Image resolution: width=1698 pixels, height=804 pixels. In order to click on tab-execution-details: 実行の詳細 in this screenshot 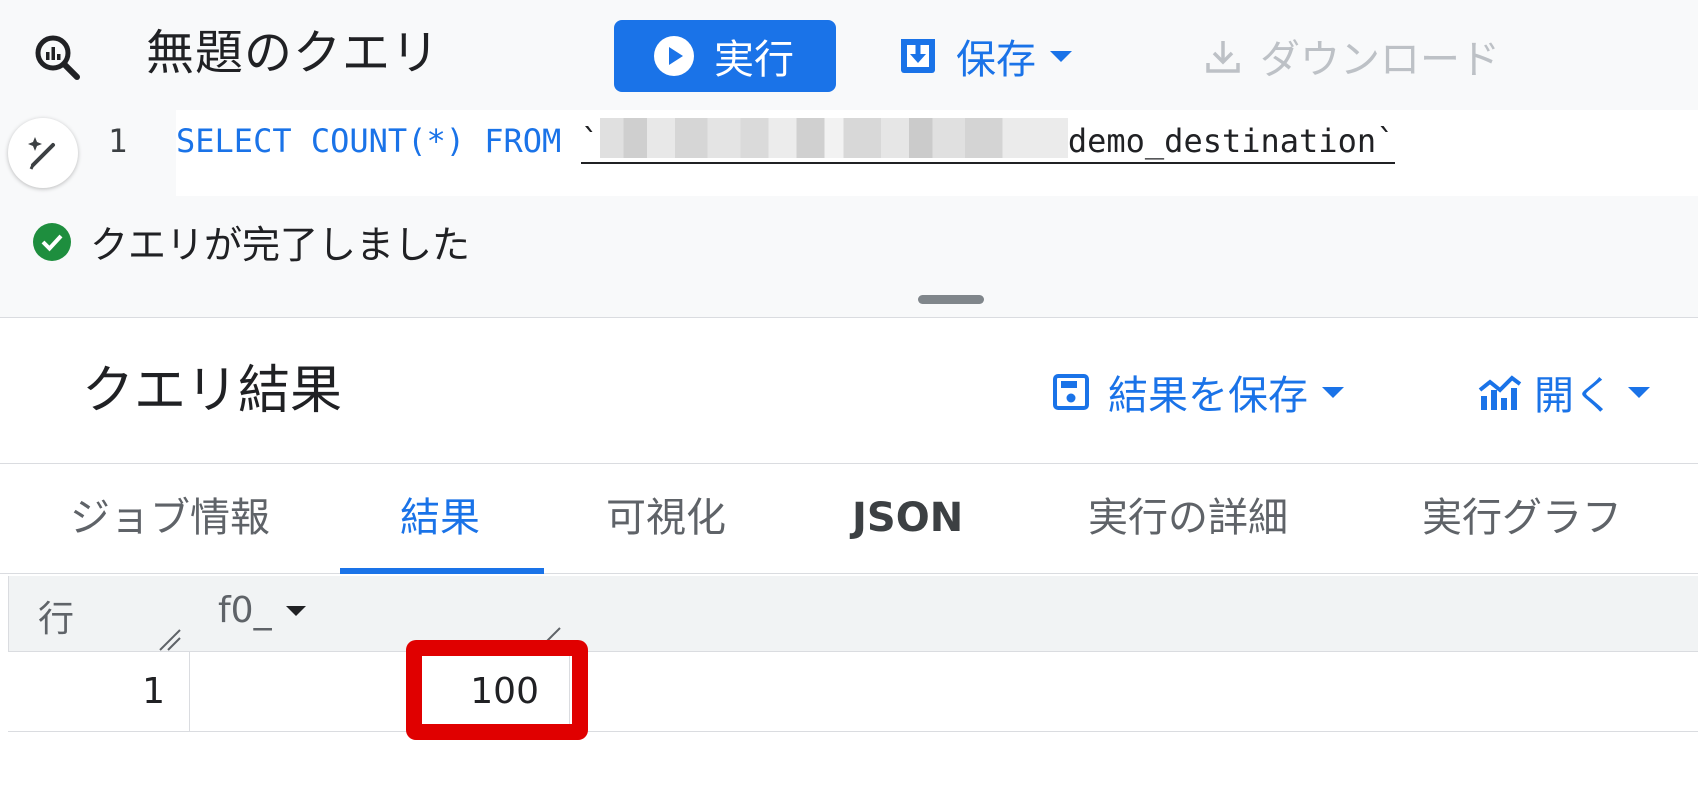, I will do `click(1188, 518)`.